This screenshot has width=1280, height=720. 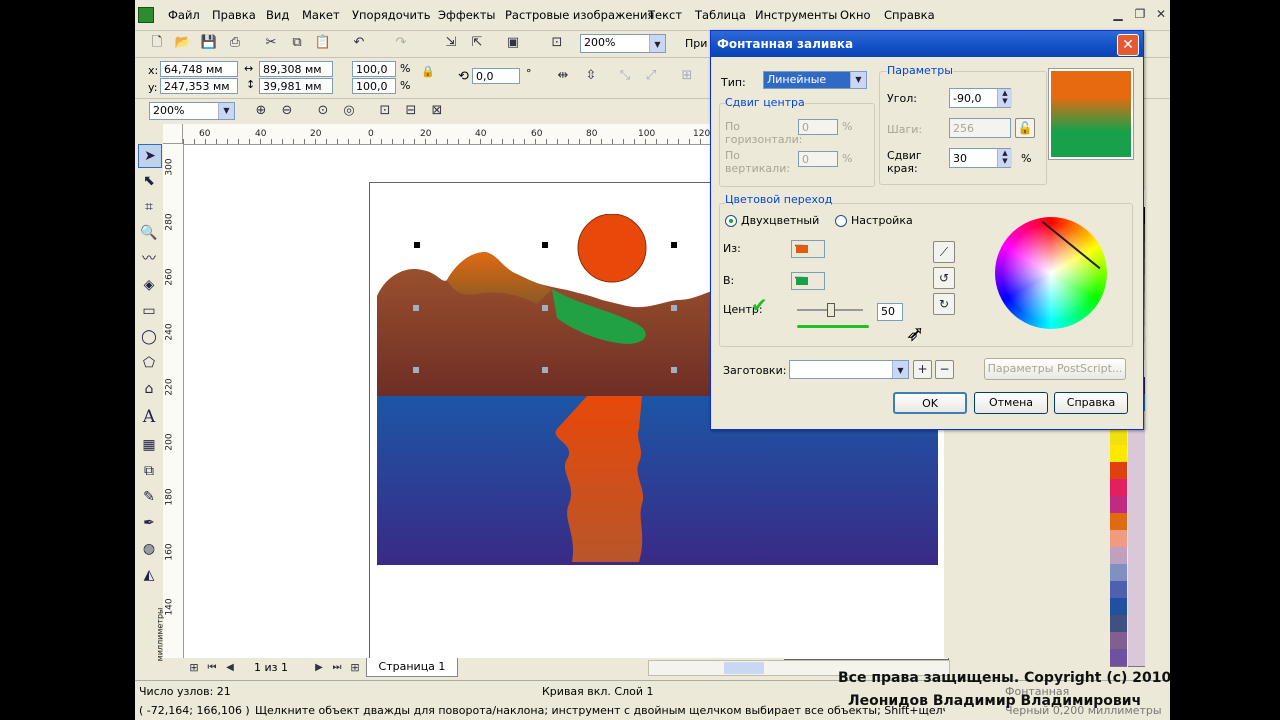 What do you see at coordinates (849, 369) in the screenshot?
I see `presets-select: ▼` at bounding box center [849, 369].